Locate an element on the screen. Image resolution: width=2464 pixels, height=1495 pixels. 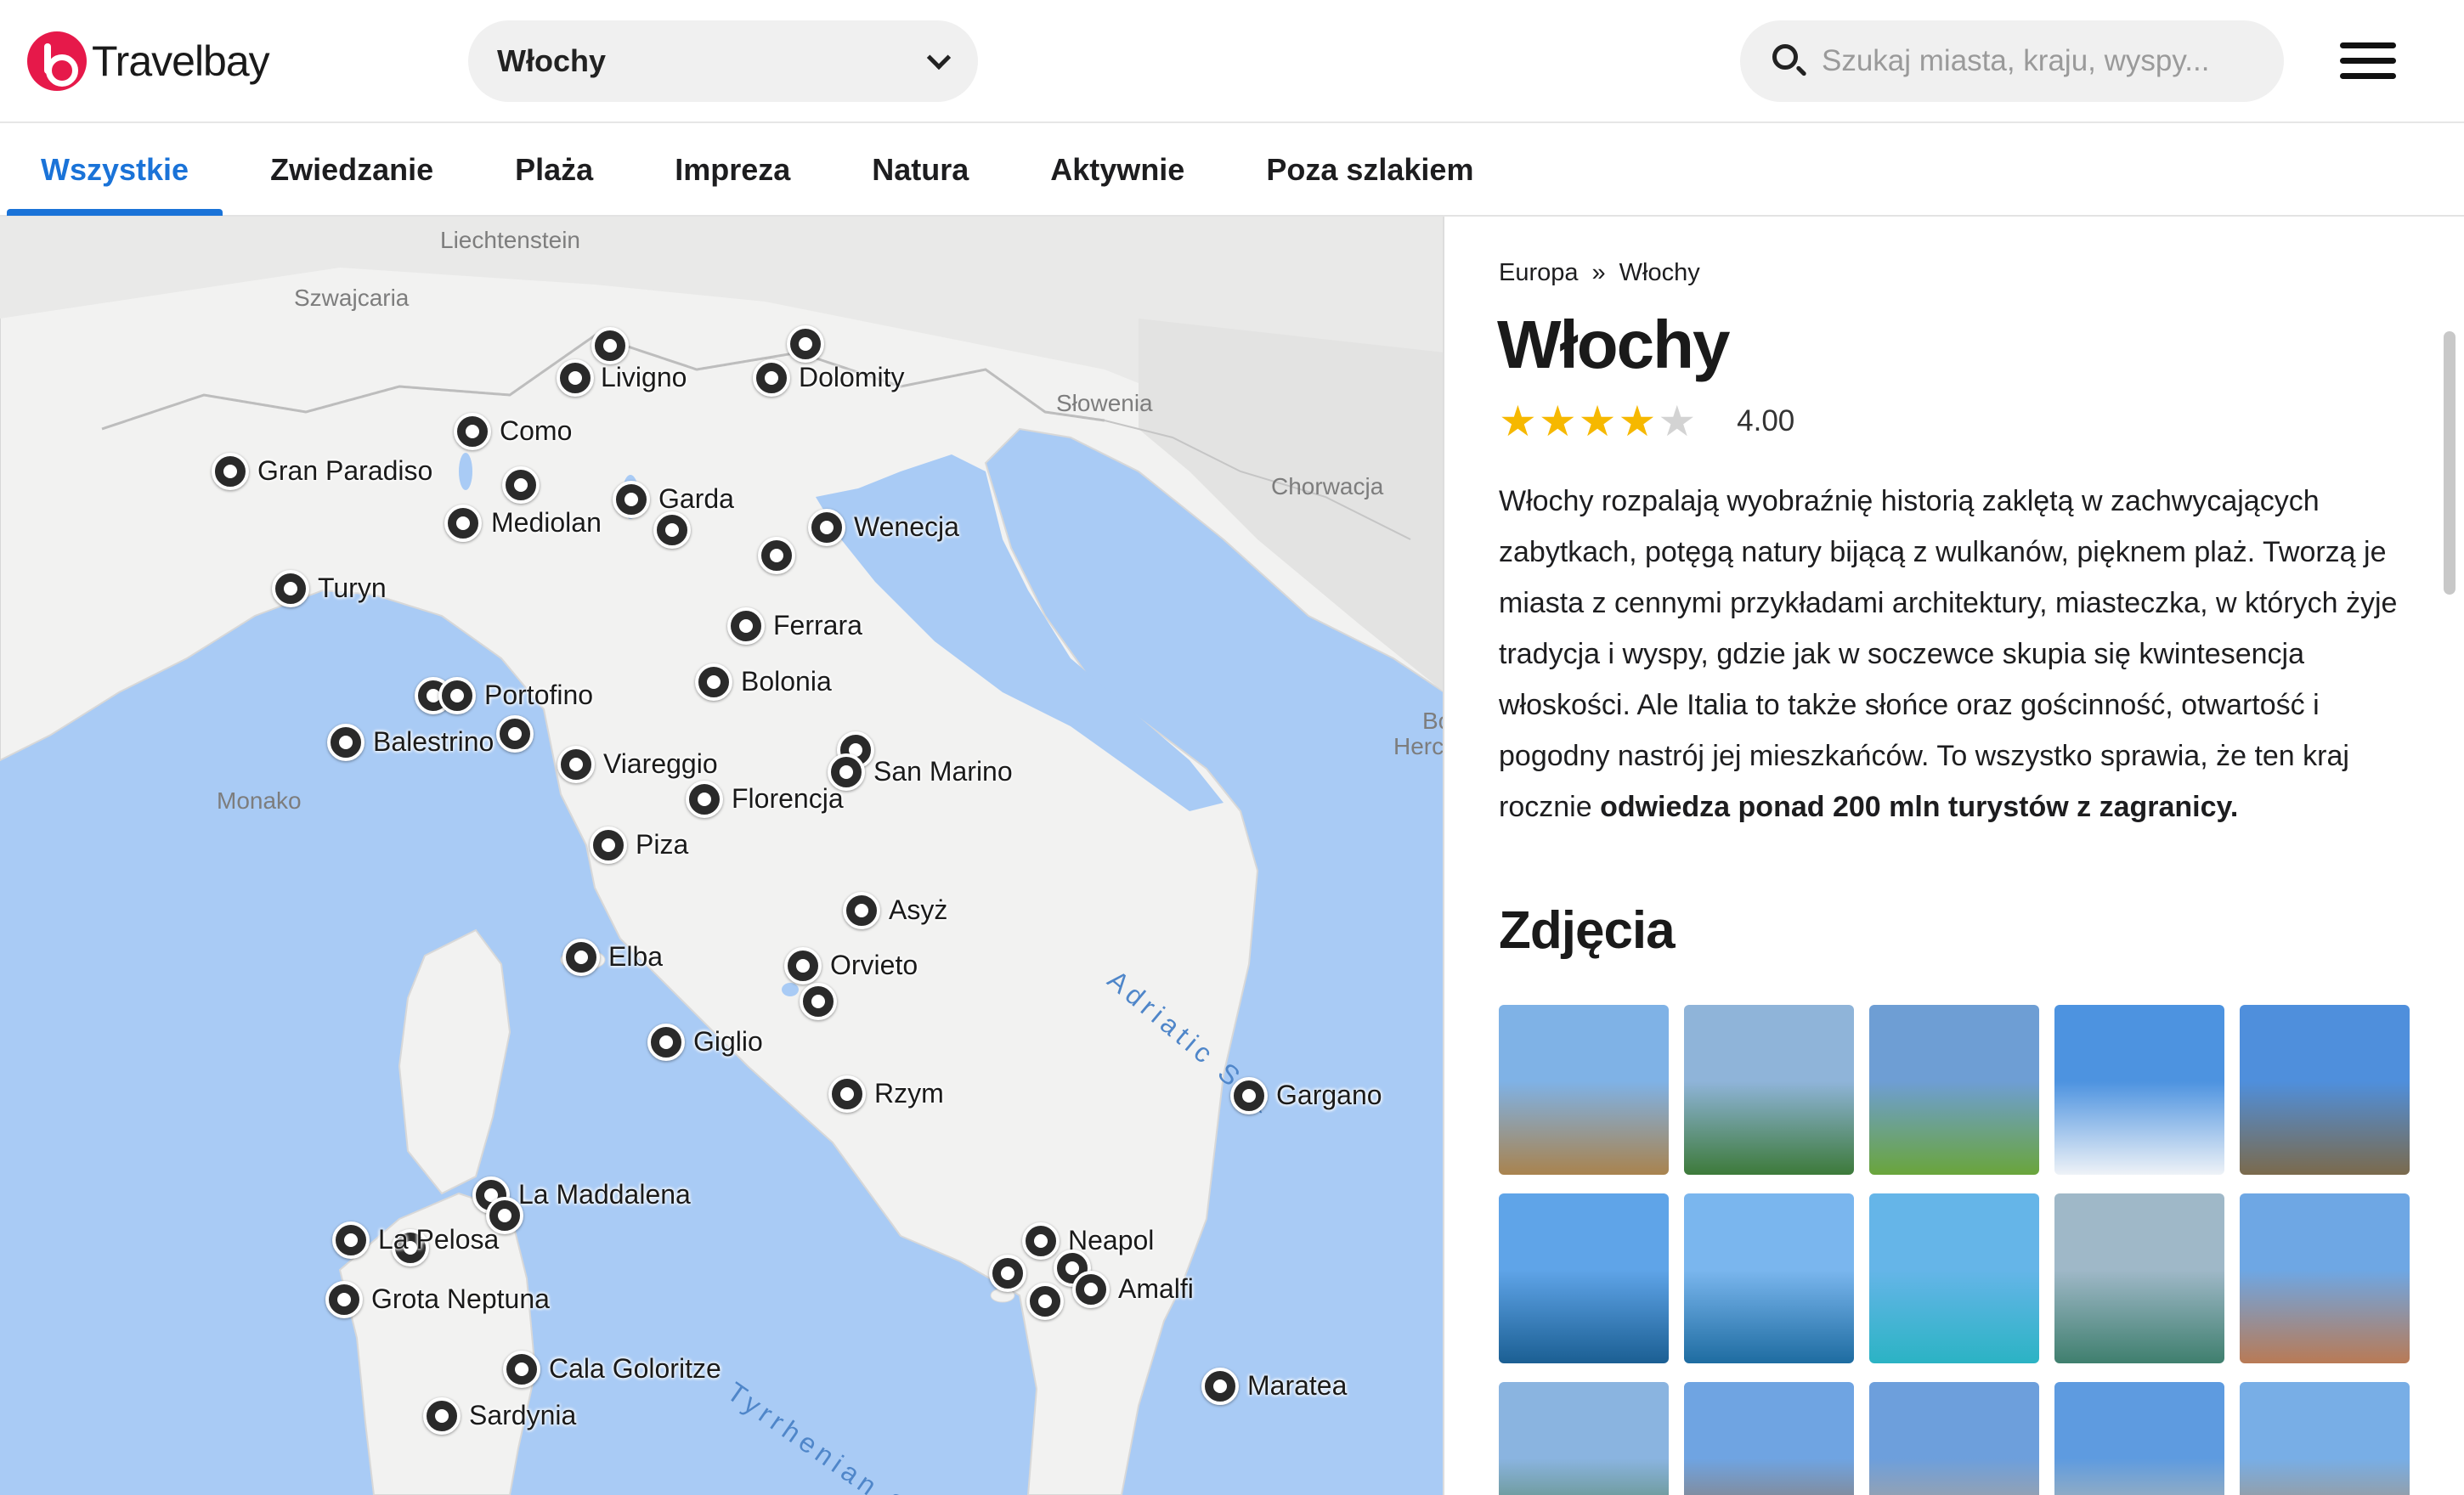
map-pin-label: Amalfi is located at coordinates (1156, 1289).